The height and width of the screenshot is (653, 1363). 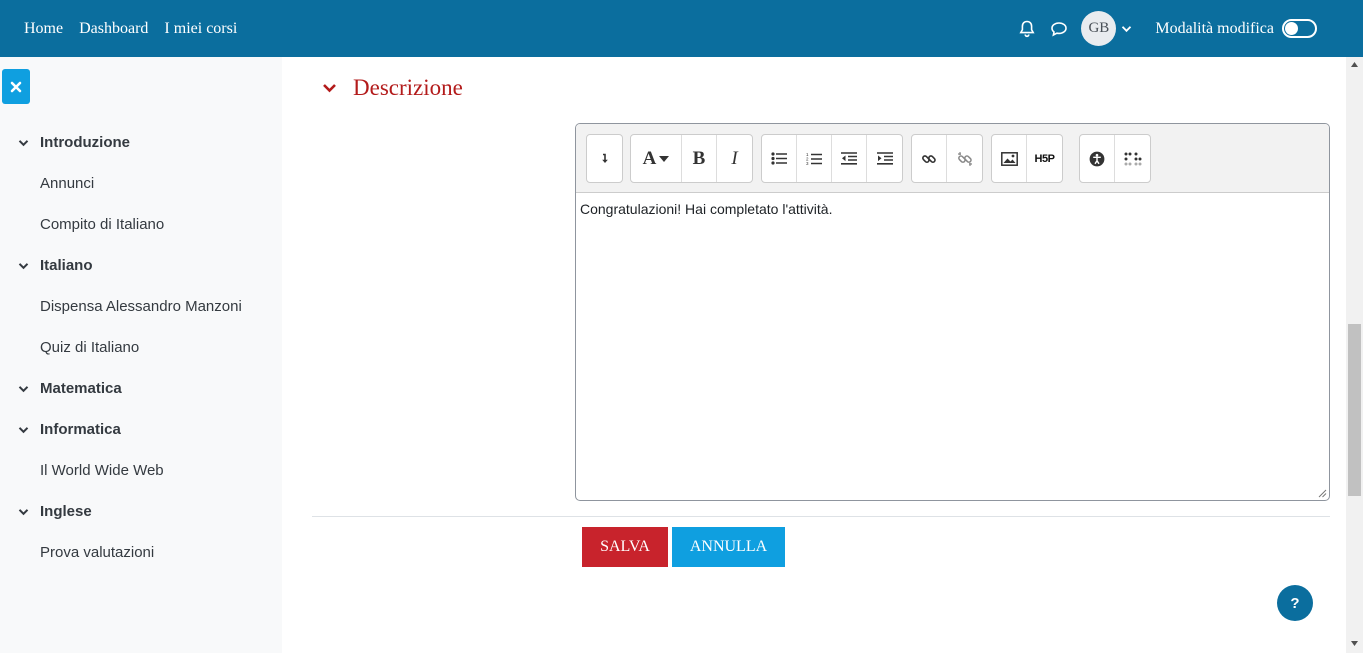 I want to click on toolbar-group-media: H5P, so click(x=1027, y=158).